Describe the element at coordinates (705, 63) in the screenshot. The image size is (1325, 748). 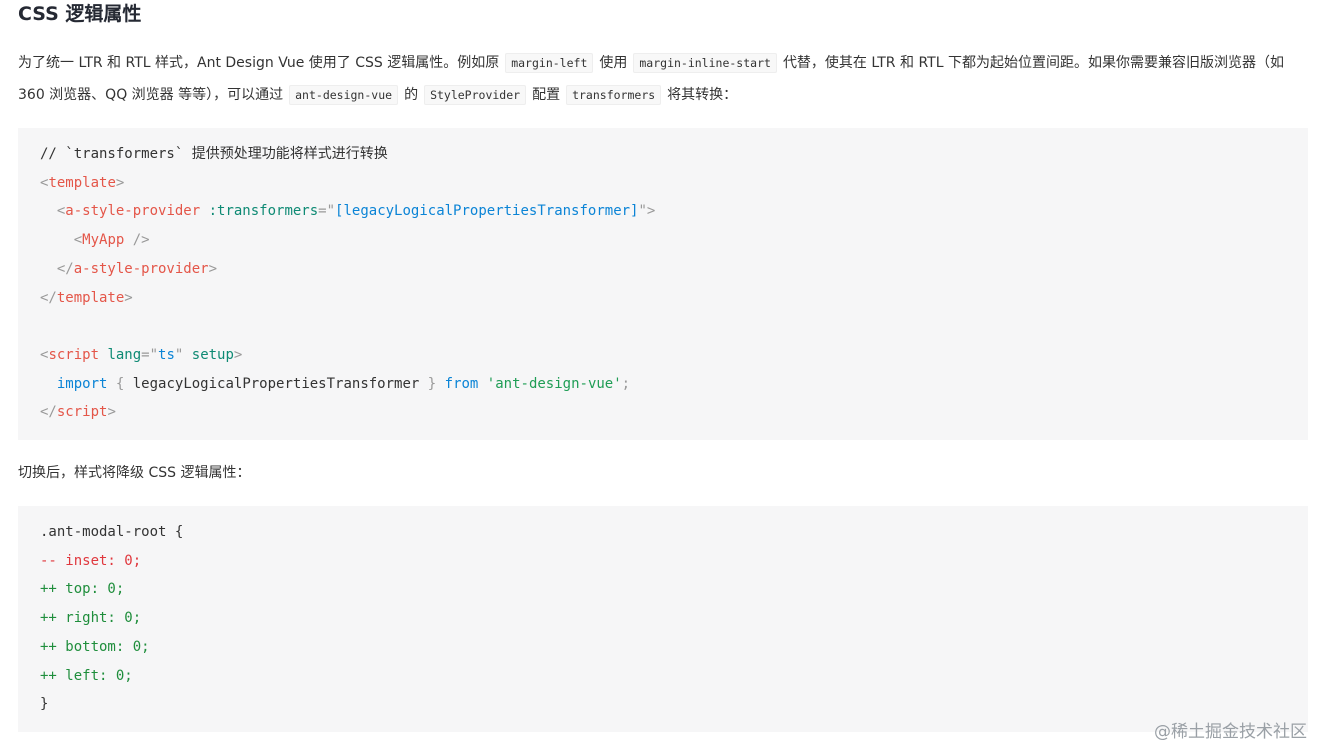
I see `inline-code-margin-inline-start: margin-inline-start` at that location.